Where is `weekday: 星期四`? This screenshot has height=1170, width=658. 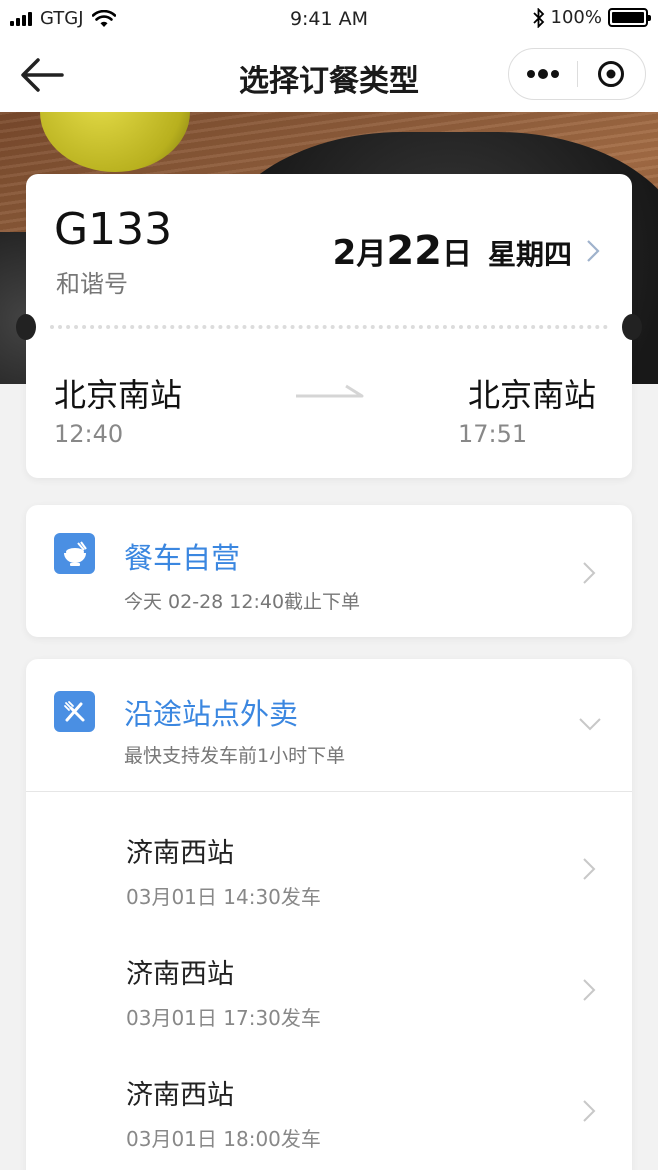
weekday: 星期四 is located at coordinates (529, 254).